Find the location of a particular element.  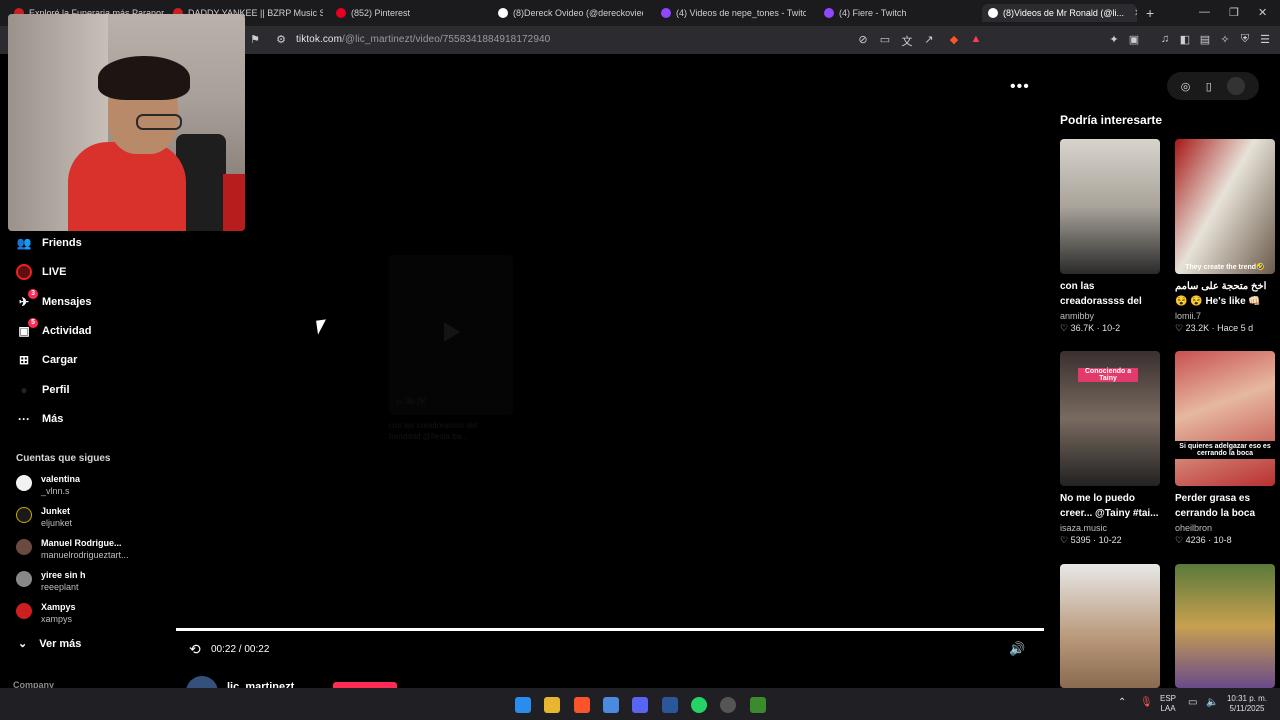

nav-live: LIVE is located at coordinates (41, 272).